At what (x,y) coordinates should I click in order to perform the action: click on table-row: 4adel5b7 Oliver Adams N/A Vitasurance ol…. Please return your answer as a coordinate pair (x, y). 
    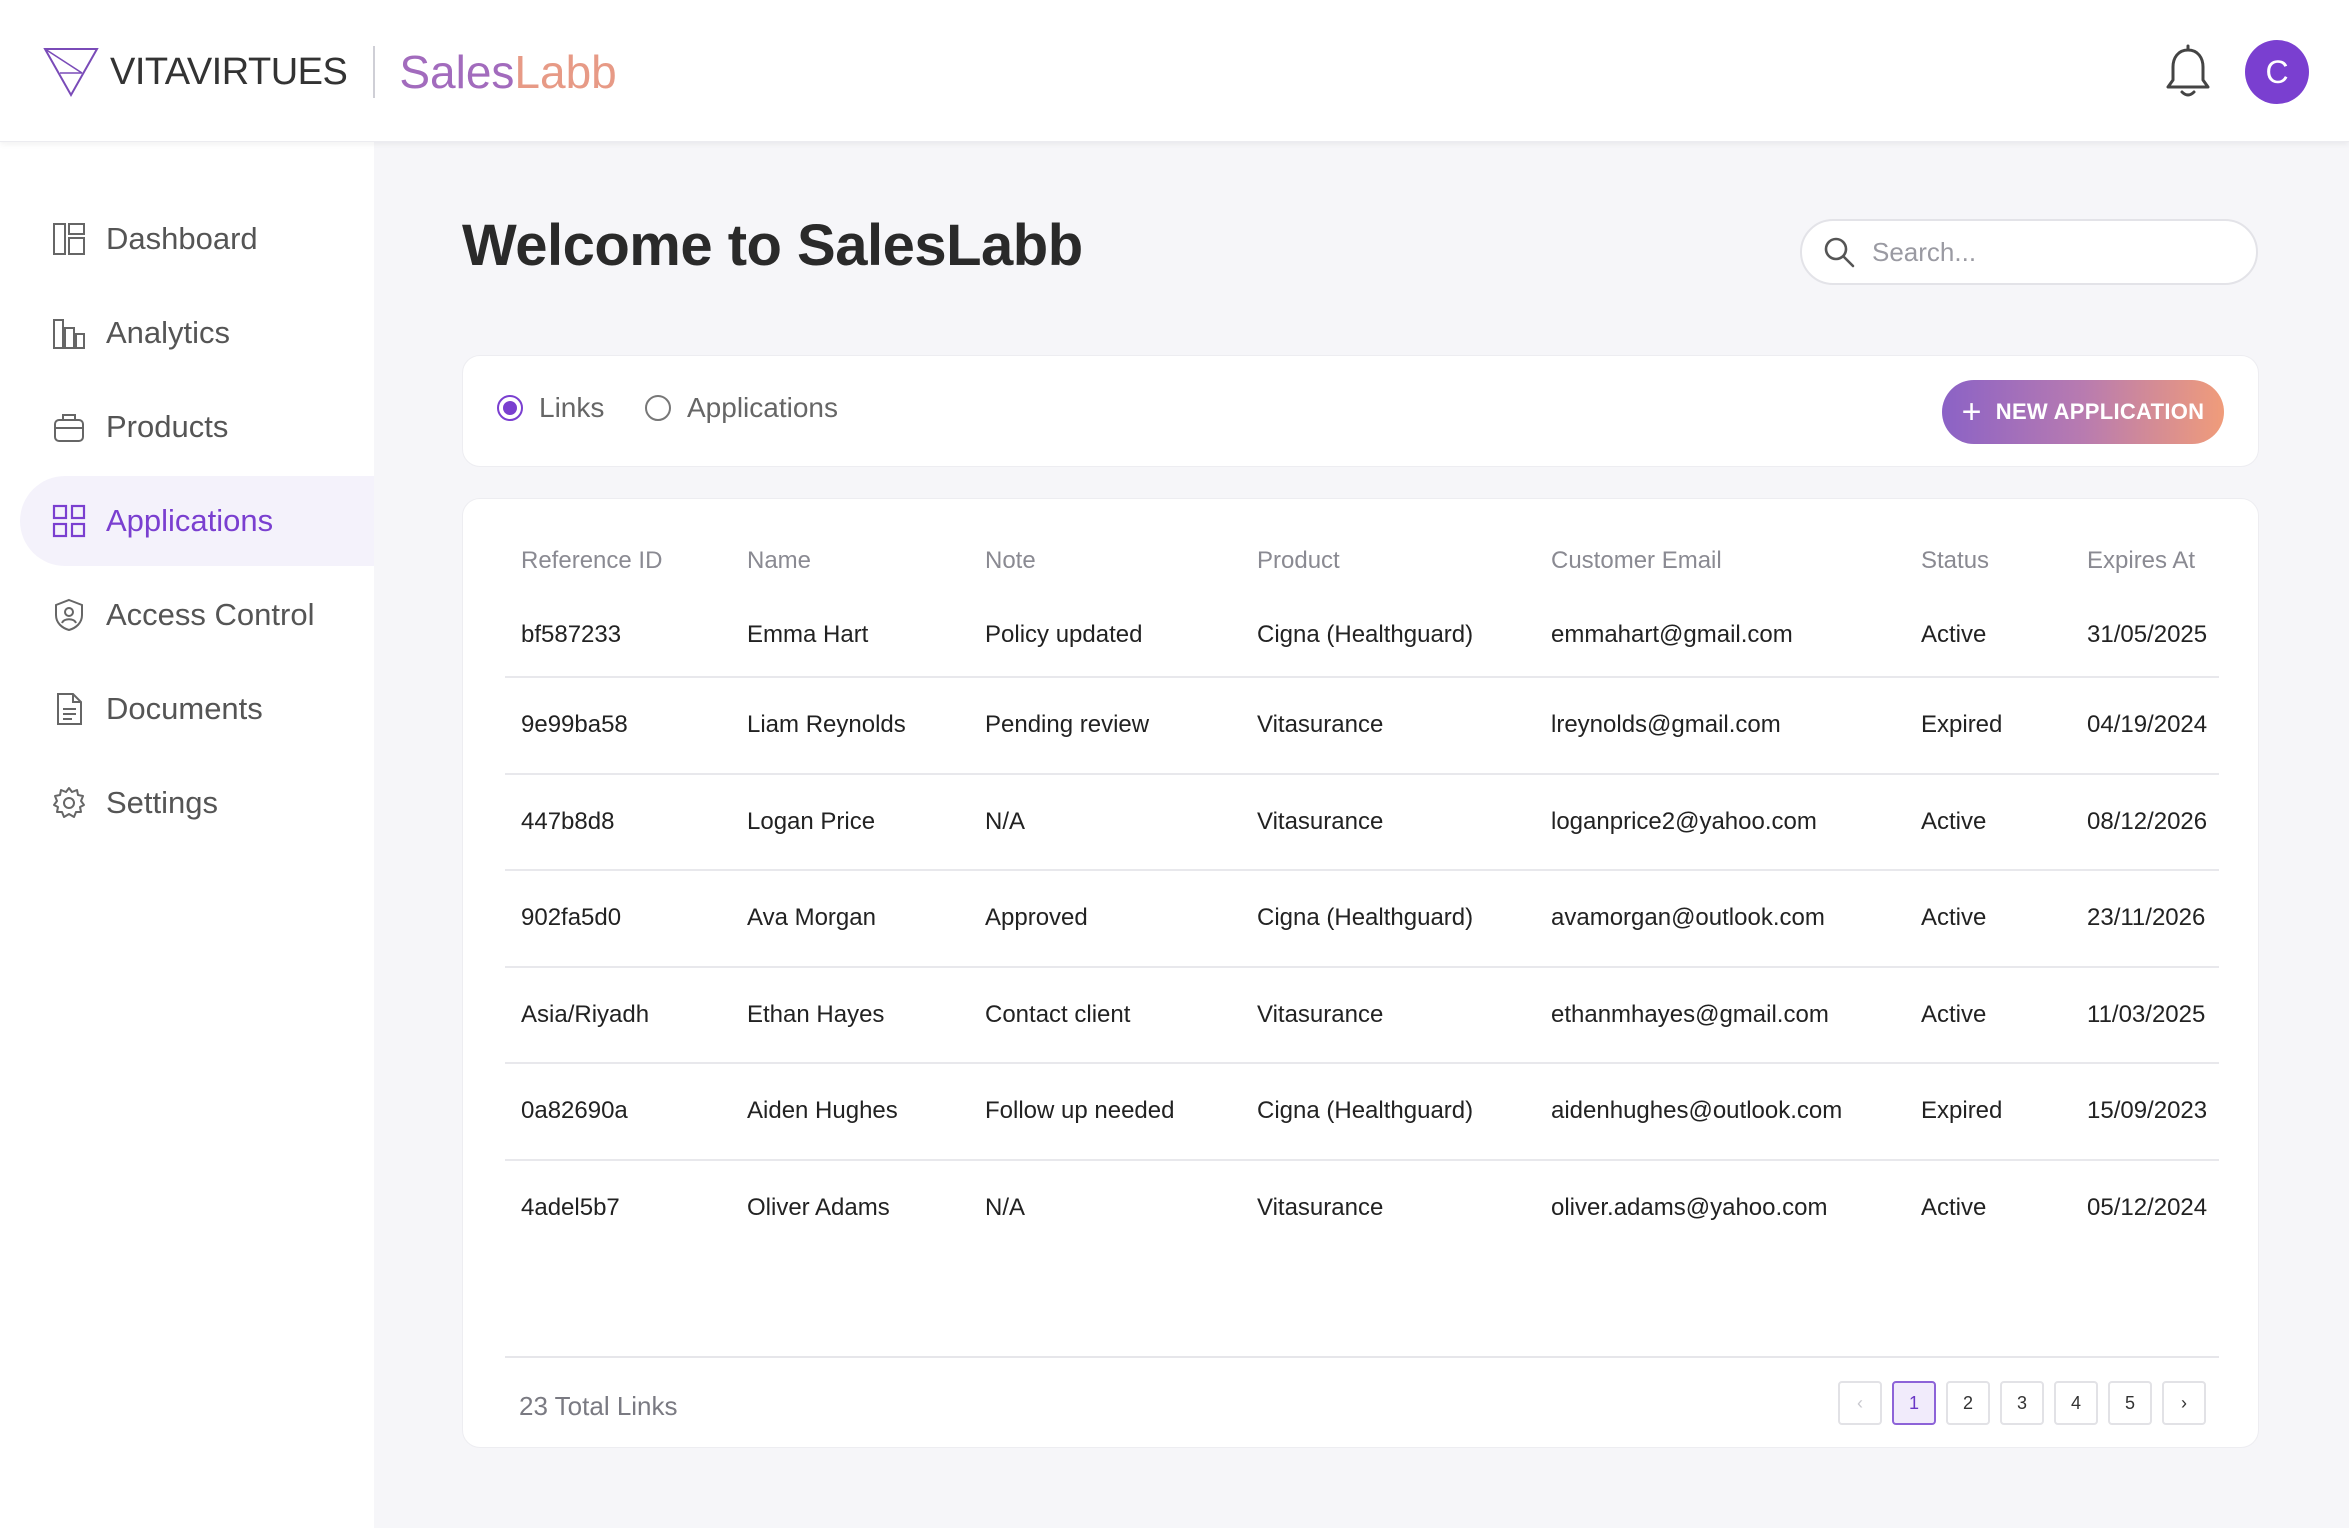
    Looking at the image, I should click on (1362, 1208).